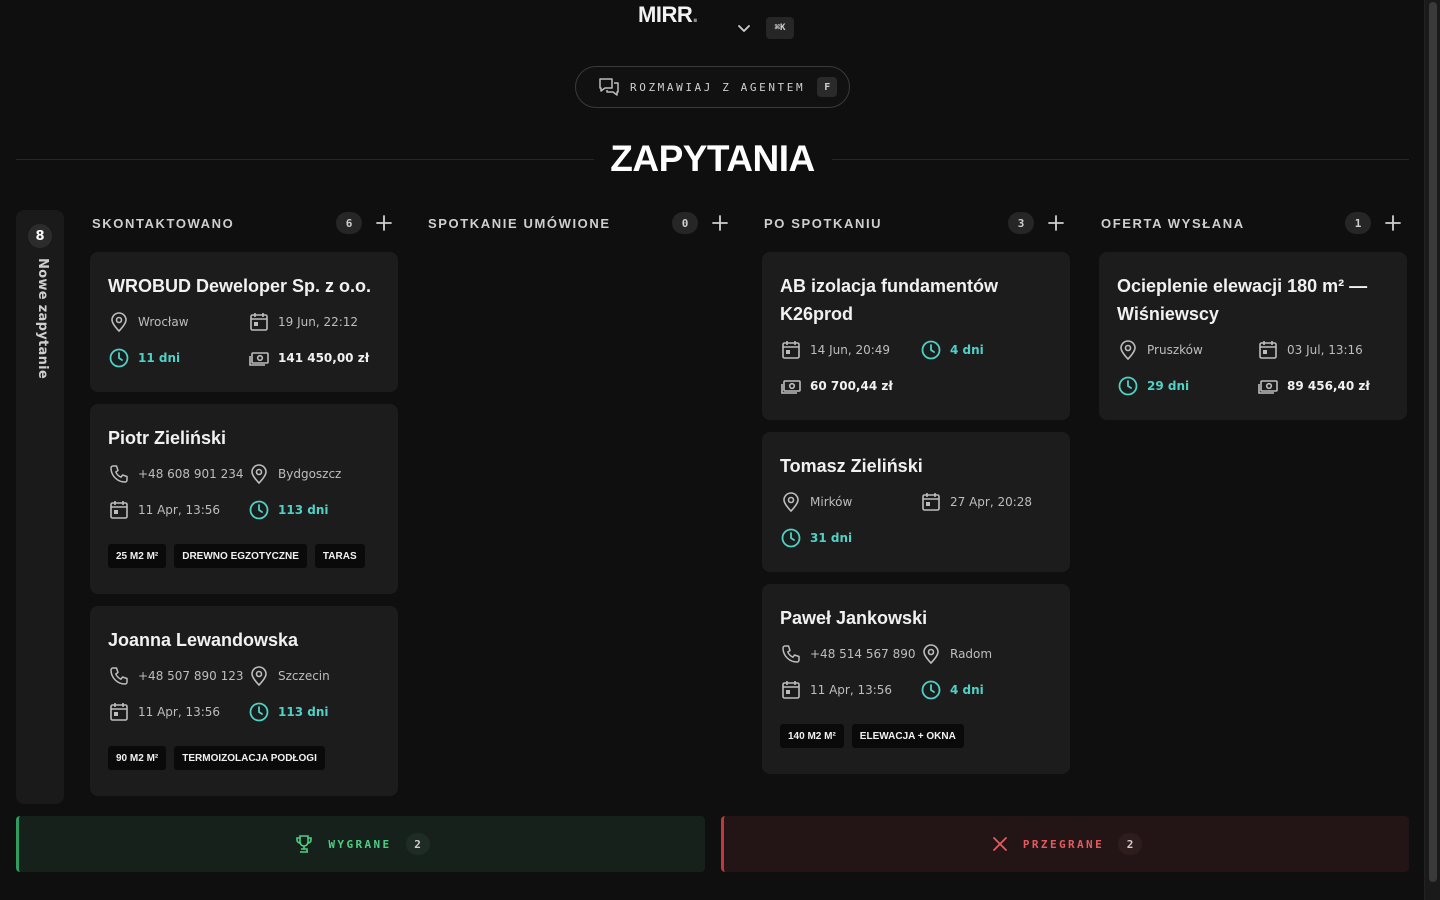 The image size is (1440, 900). I want to click on card-title: Piotr Zieliński, so click(167, 438).